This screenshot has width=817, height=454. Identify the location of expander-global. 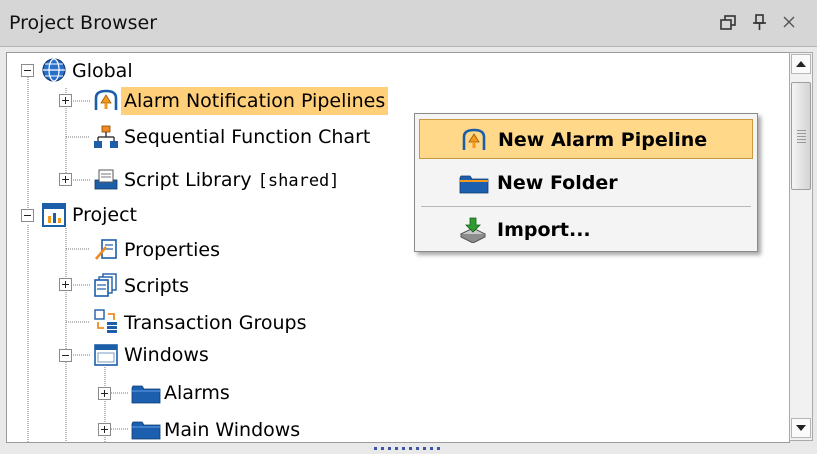
(27, 70).